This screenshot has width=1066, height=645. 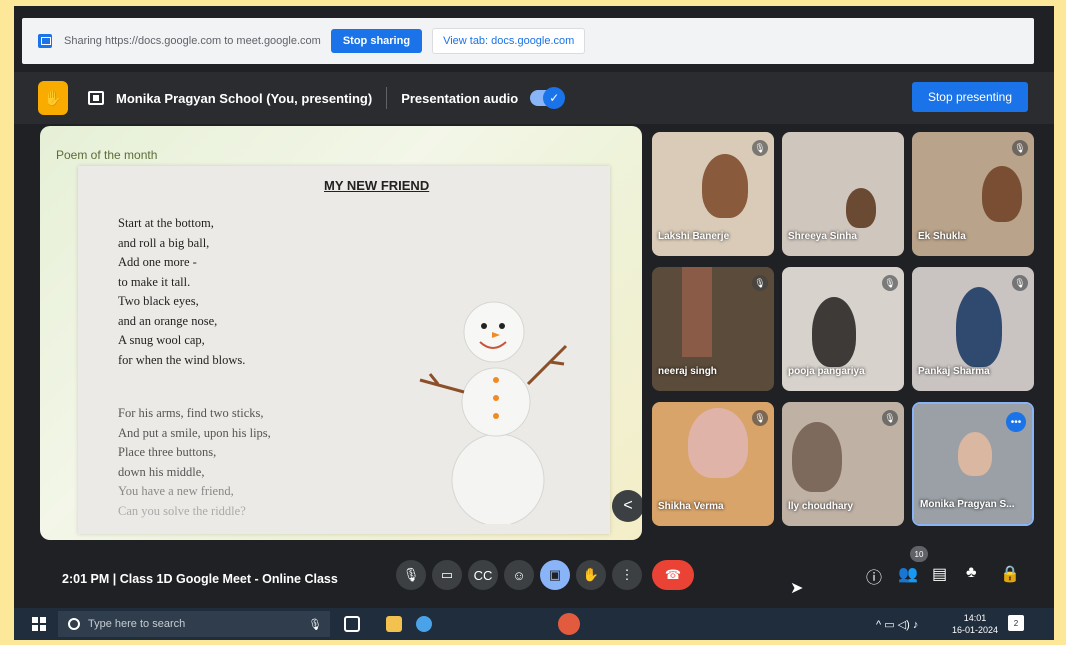 What do you see at coordinates (53, 98) in the screenshot?
I see `raise-hand-icon: ✋` at bounding box center [53, 98].